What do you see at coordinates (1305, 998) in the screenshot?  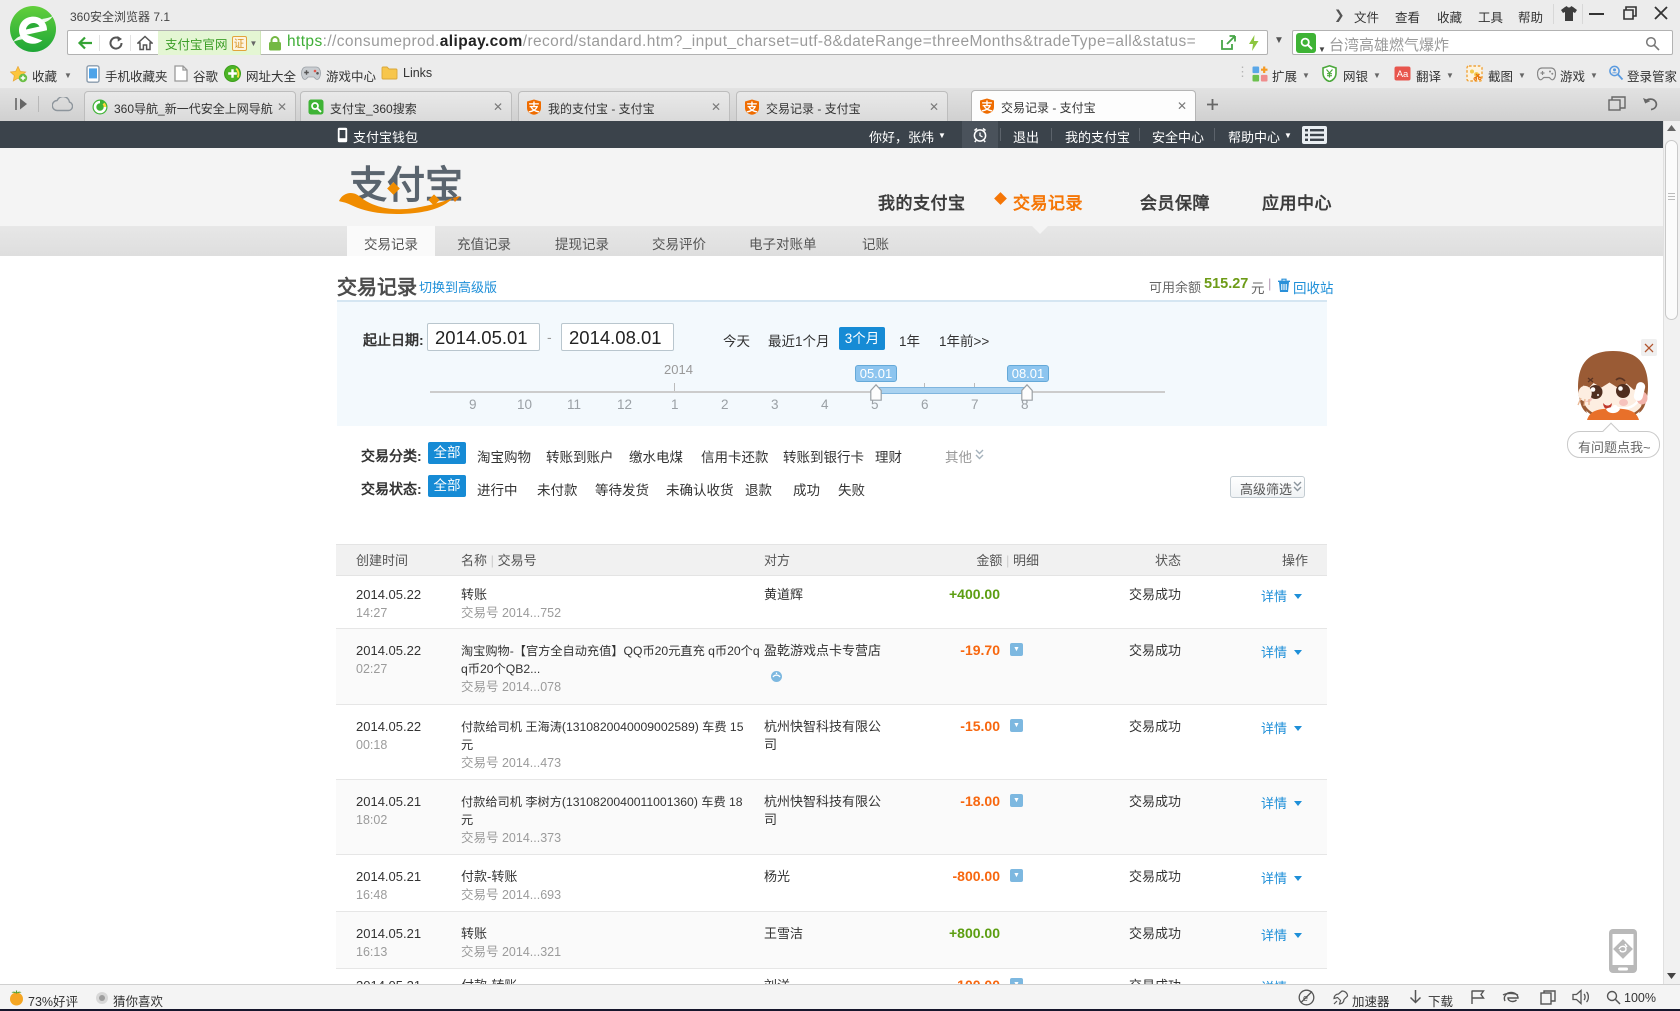 I see `svg-text: e` at bounding box center [1305, 998].